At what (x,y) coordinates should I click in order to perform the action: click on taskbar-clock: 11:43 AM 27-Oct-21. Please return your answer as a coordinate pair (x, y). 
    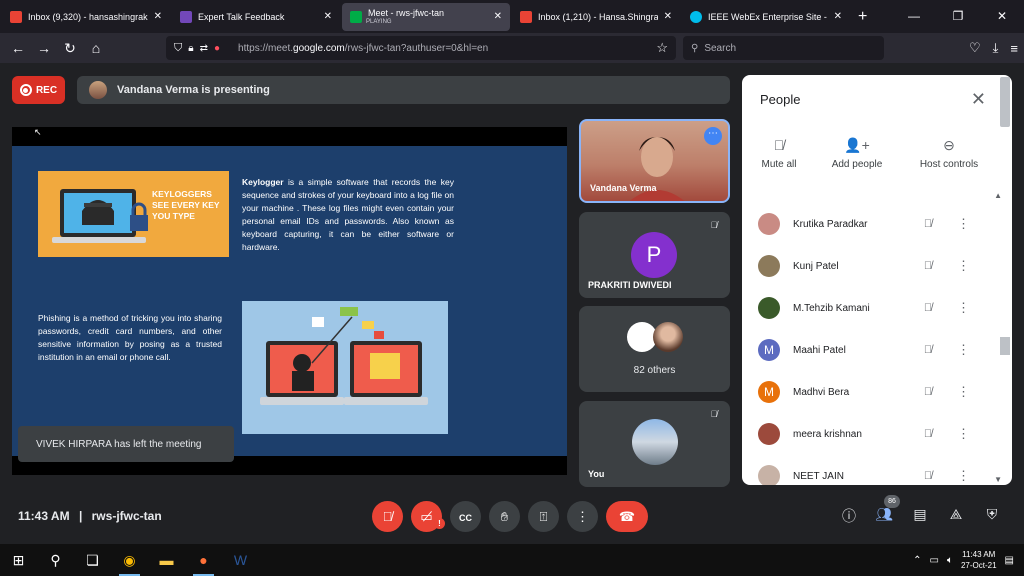
    Looking at the image, I should click on (979, 560).